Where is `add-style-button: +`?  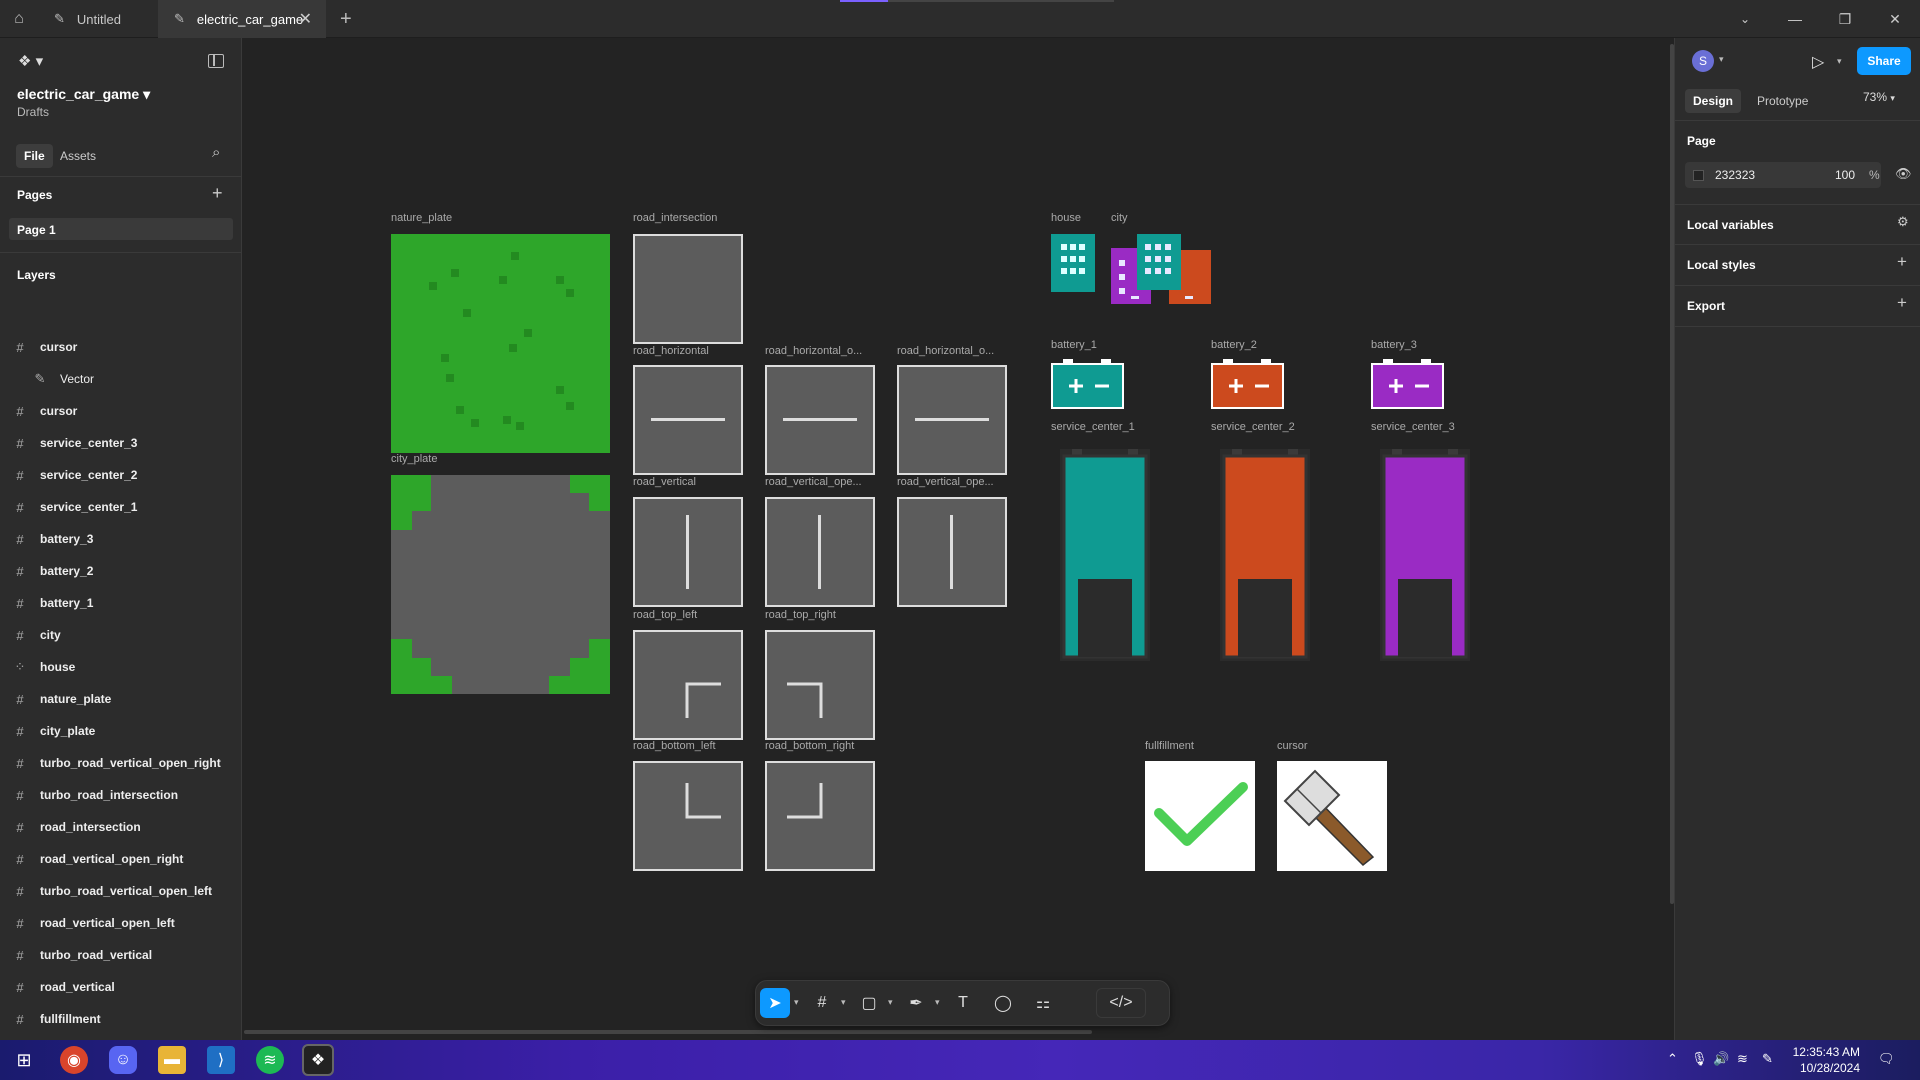 add-style-button: + is located at coordinates (1902, 262).